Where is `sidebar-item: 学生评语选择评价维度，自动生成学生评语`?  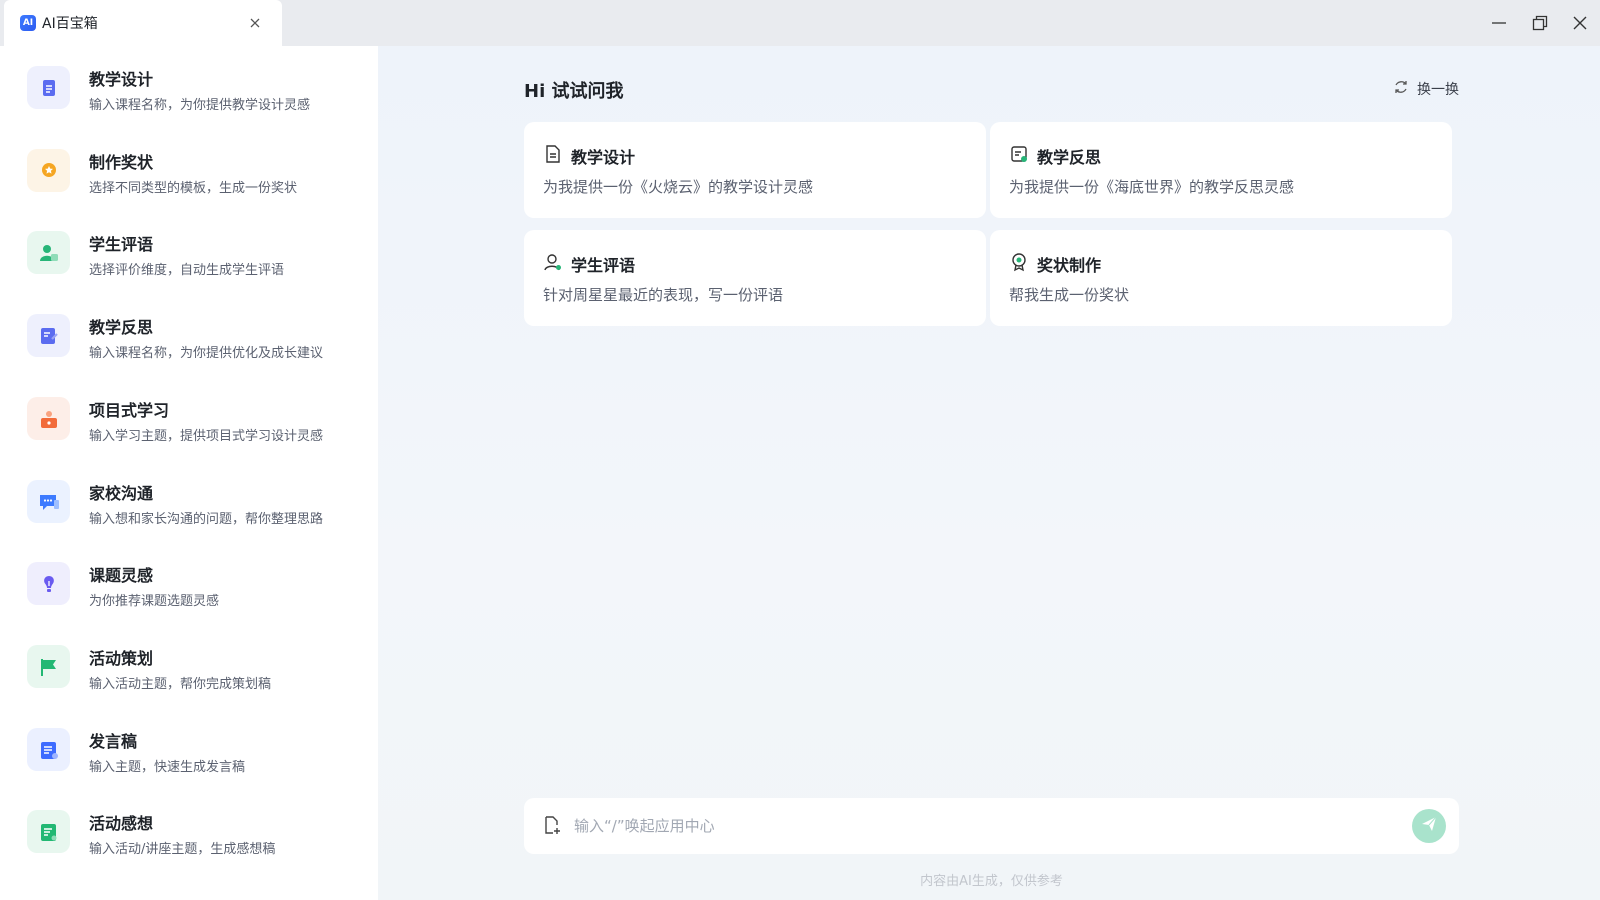
sidebar-item: 学生评语选择评价维度，自动生成学生评语 is located at coordinates (189, 253).